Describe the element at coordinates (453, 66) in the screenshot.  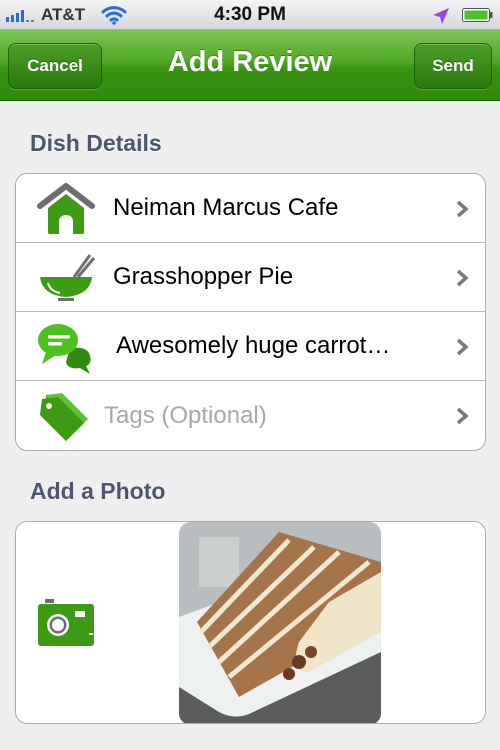
I see `send-button: Send` at that location.